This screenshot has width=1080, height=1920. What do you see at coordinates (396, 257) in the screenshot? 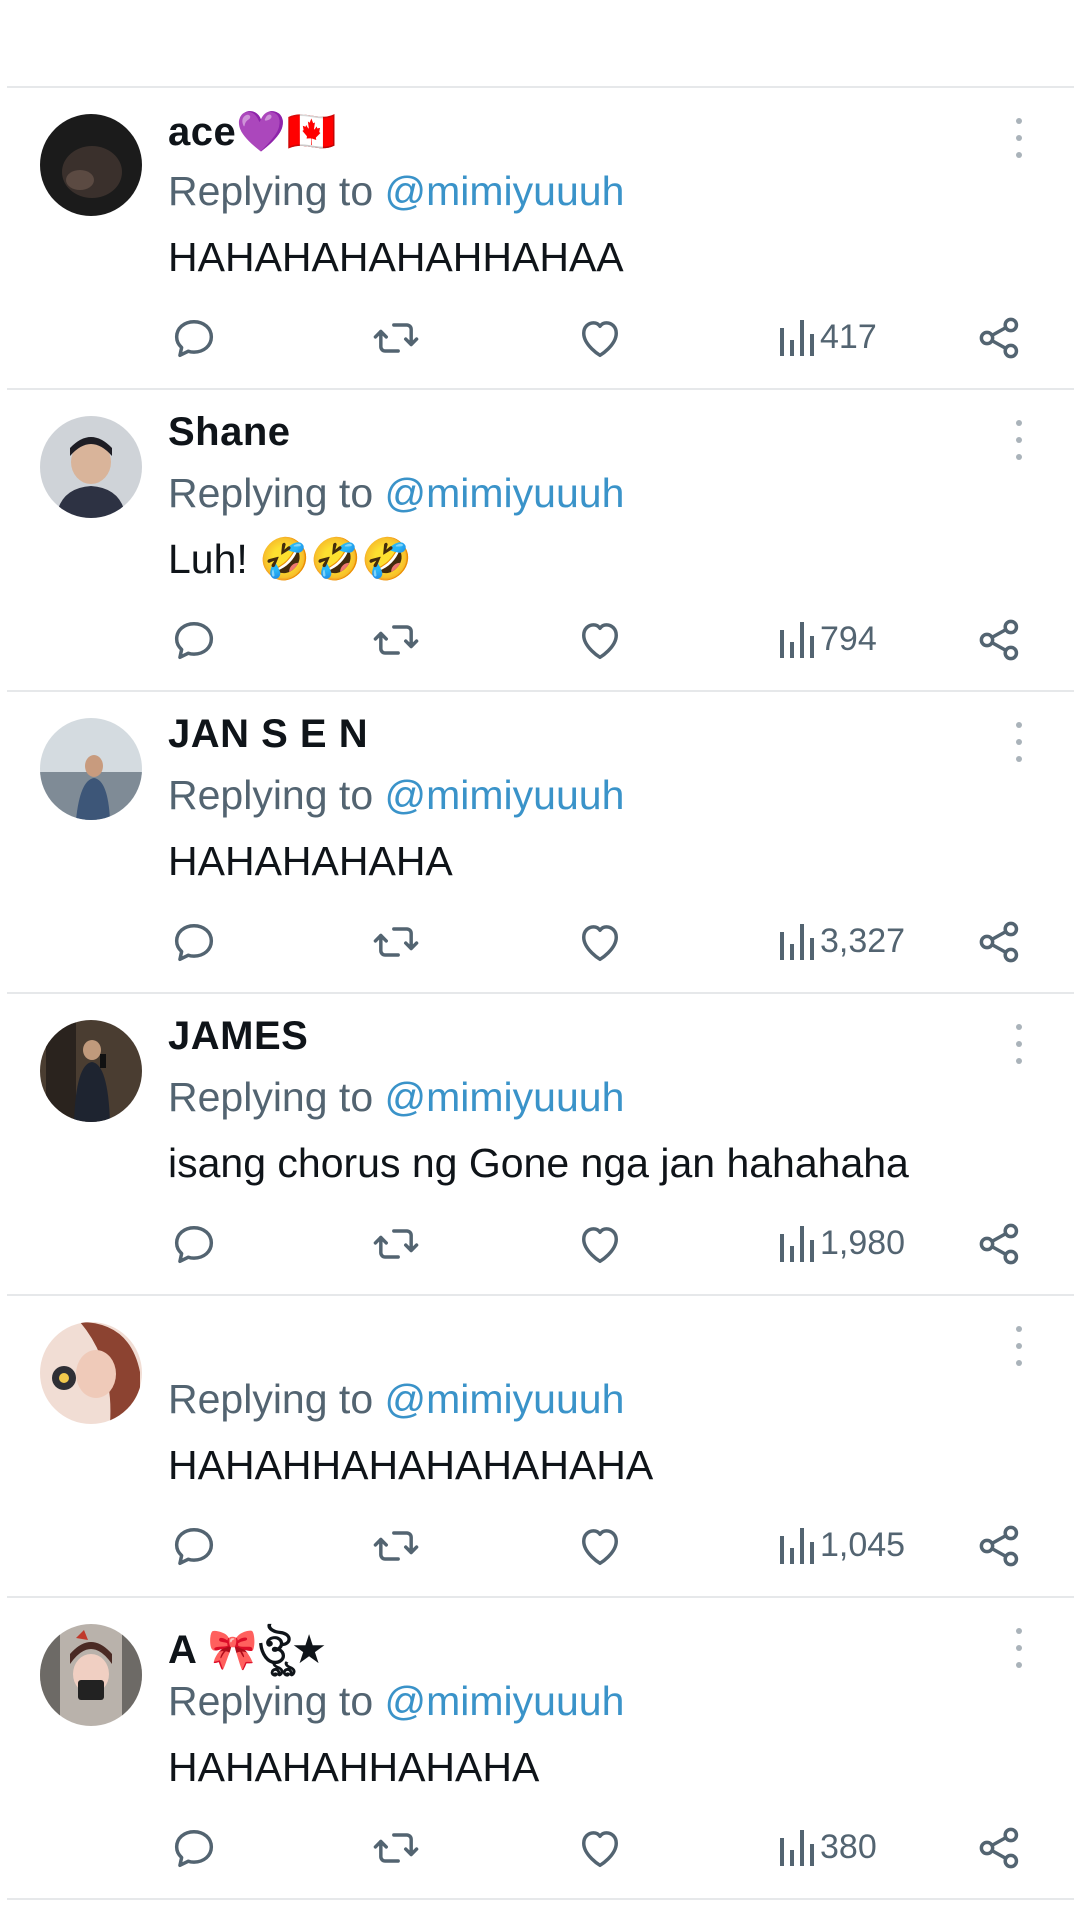
I see `reply-text: HAHAHAHAHAHHAHAA` at bounding box center [396, 257].